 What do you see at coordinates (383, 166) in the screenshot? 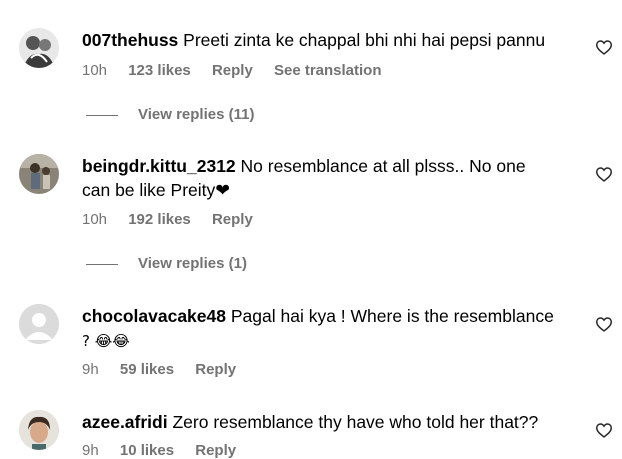
I see `comment-text: No resemblance at all plsss.. No one` at bounding box center [383, 166].